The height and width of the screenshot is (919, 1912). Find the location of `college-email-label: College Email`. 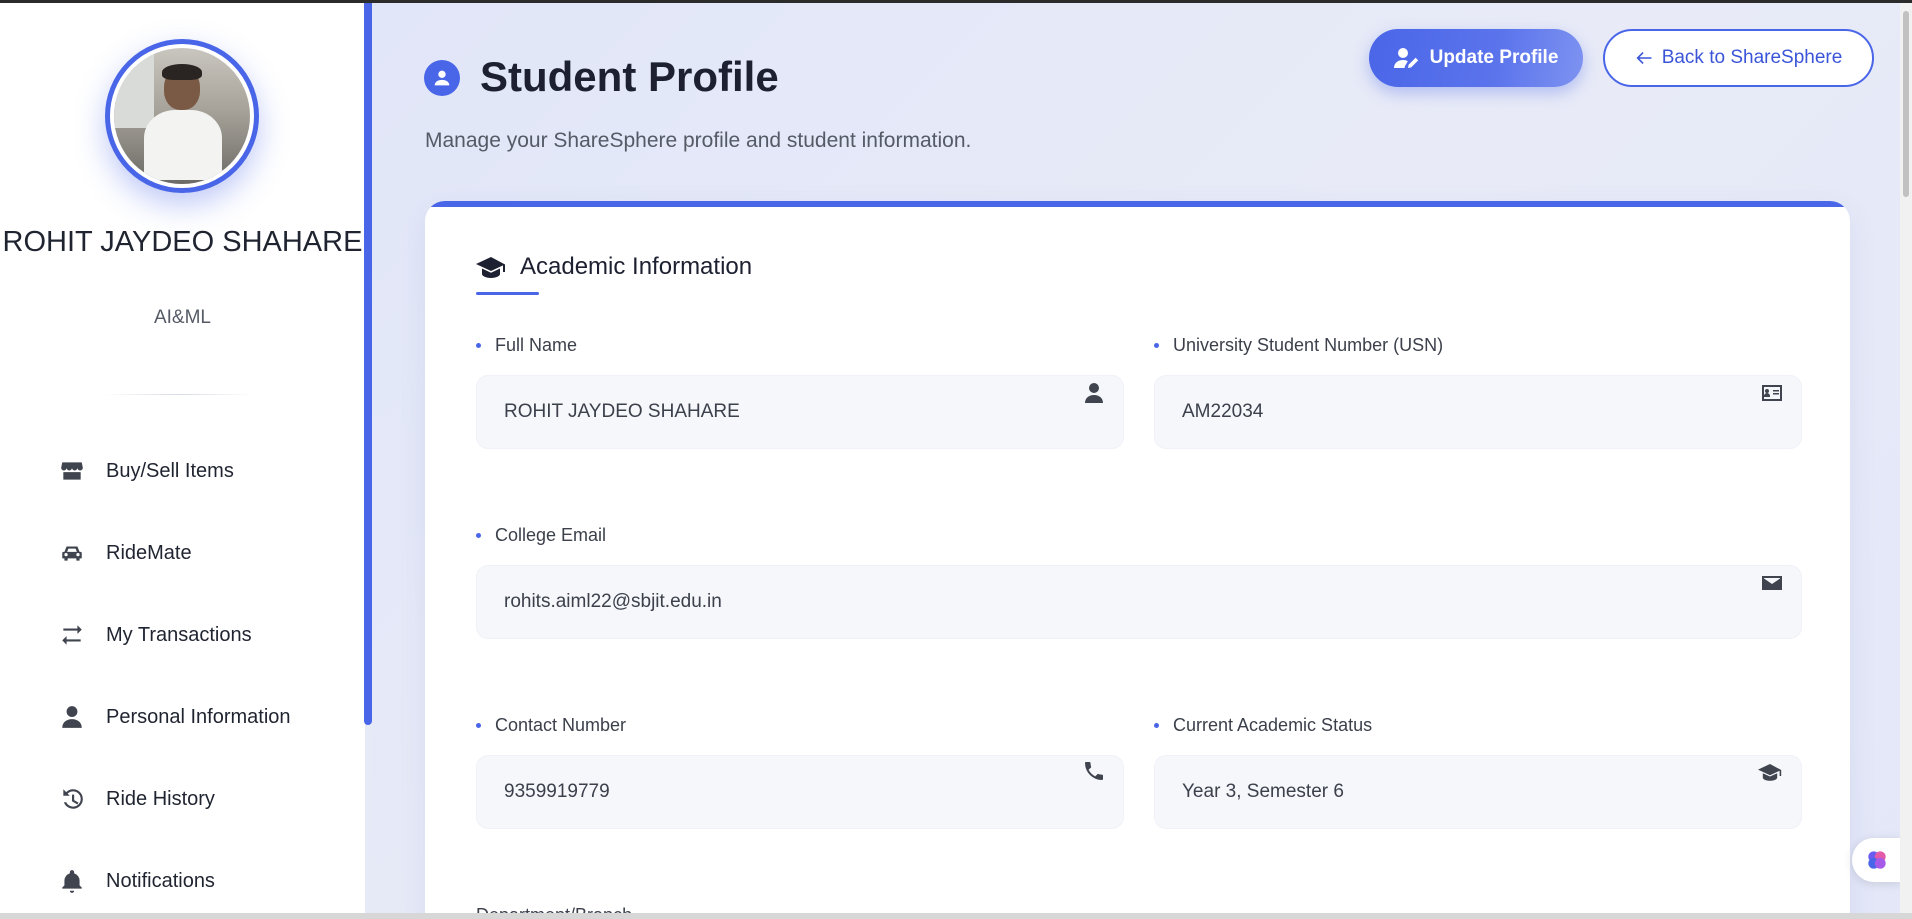

college-email-label: College Email is located at coordinates (541, 535).